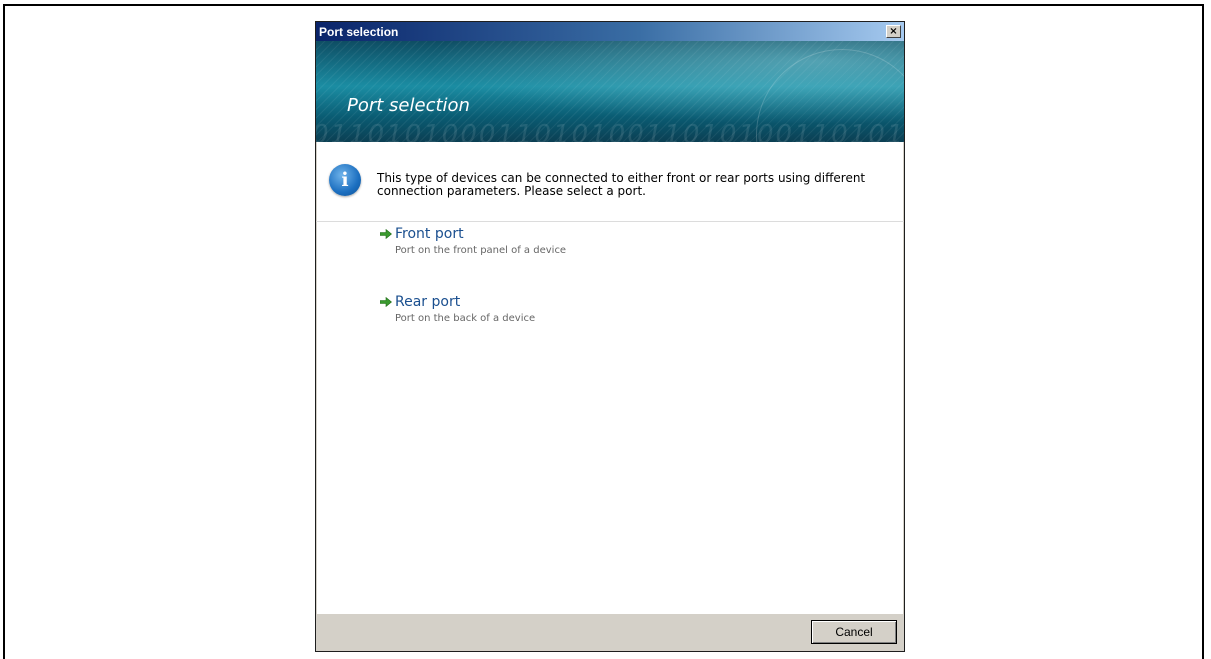  What do you see at coordinates (465, 318) in the screenshot?
I see `rear-port-description: Port on the back of a device` at bounding box center [465, 318].